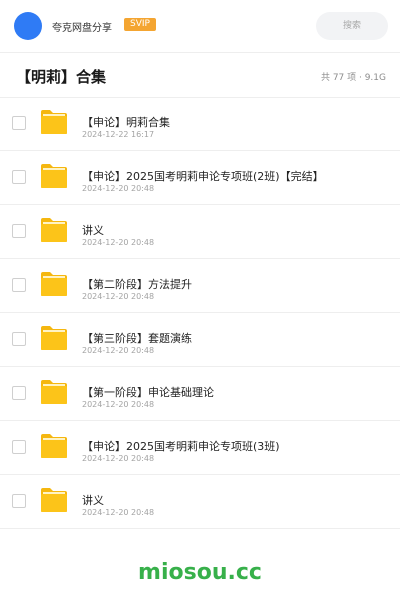 The width and height of the screenshot is (400, 600). Describe the element at coordinates (148, 392) in the screenshot. I see `file-name: 【第一阶段】申论基础理论` at that location.